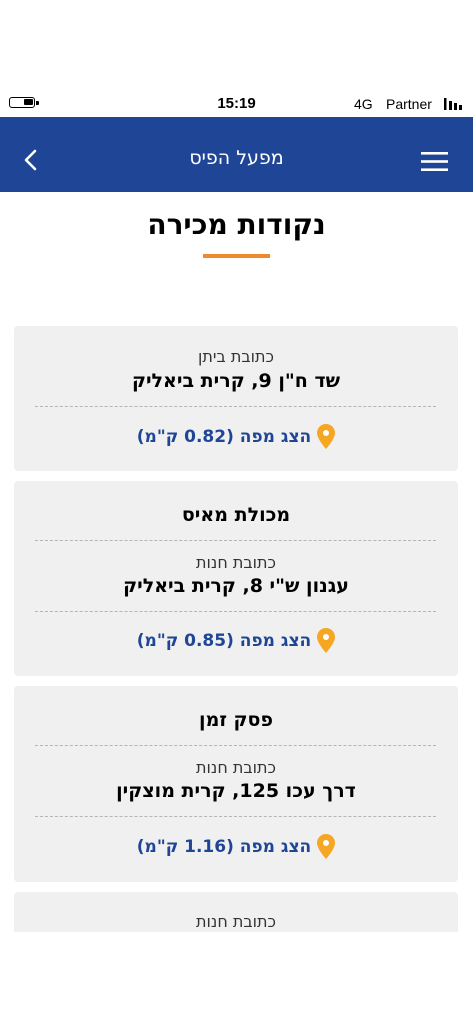 The image size is (473, 1024). Describe the element at coordinates (236, 224) in the screenshot. I see `page-title: נקודות מכירה` at that location.